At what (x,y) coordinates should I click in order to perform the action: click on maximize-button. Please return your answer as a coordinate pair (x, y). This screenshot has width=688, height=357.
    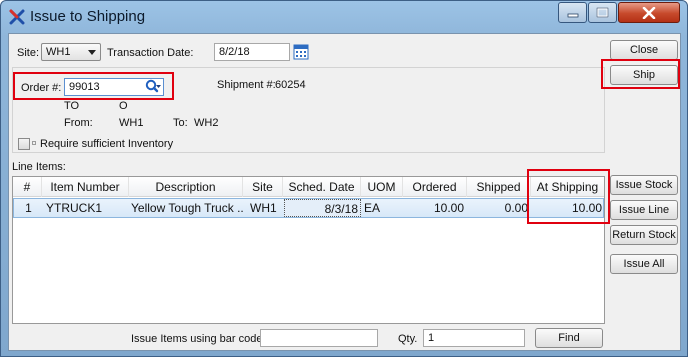
    Looking at the image, I should click on (602, 12).